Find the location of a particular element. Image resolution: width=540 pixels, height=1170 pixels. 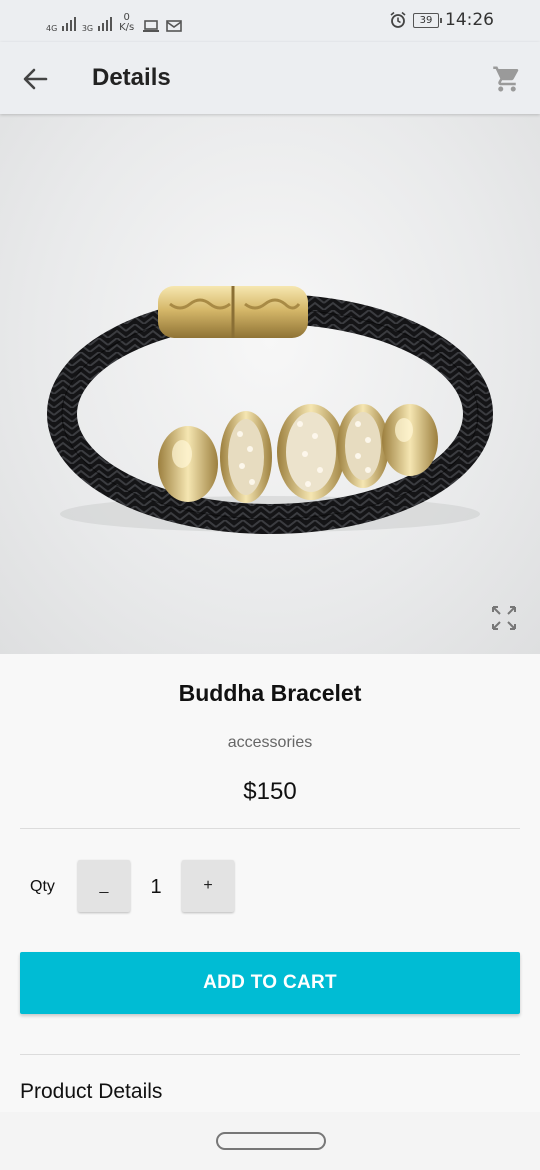

home-gesture-bar is located at coordinates (271, 1141).